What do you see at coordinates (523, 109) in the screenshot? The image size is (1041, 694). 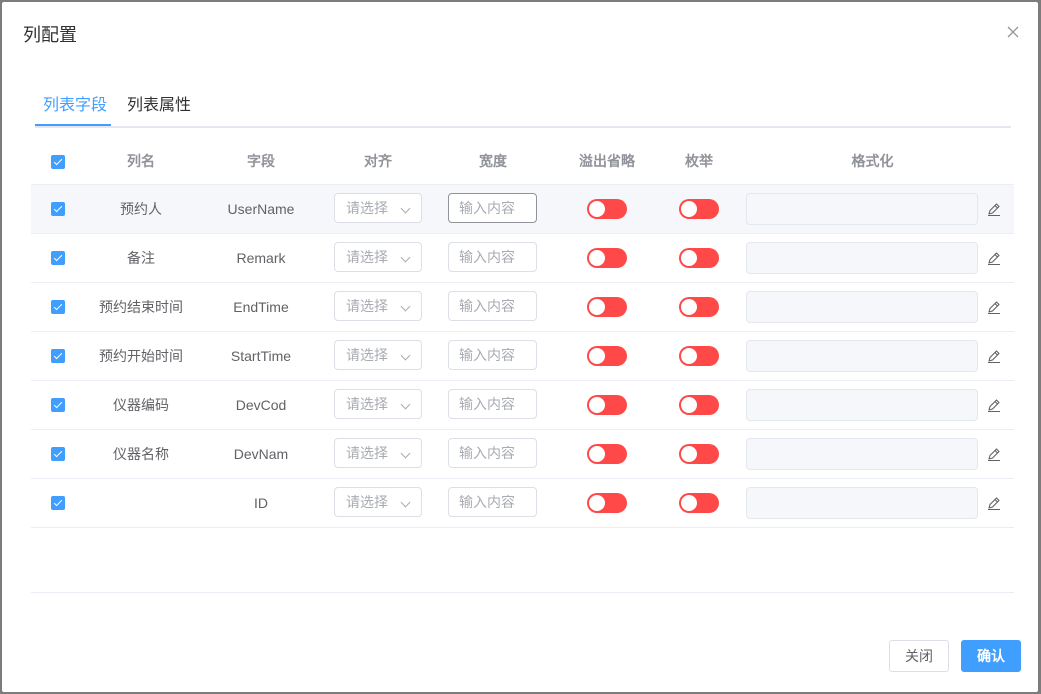 I see `tab-bar: 列表字段 列表属性` at bounding box center [523, 109].